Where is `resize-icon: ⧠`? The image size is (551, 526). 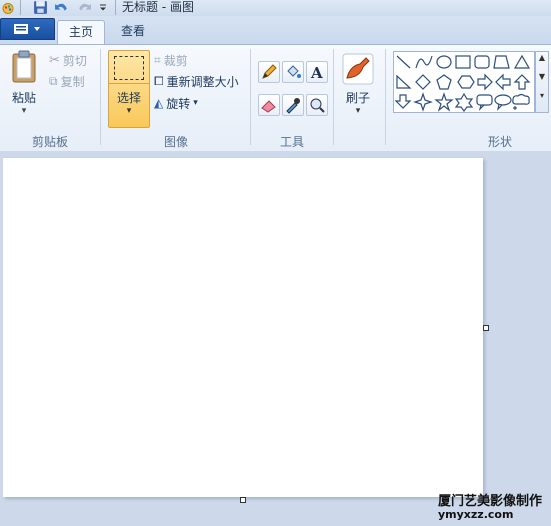 resize-icon: ⧠ is located at coordinates (159, 80).